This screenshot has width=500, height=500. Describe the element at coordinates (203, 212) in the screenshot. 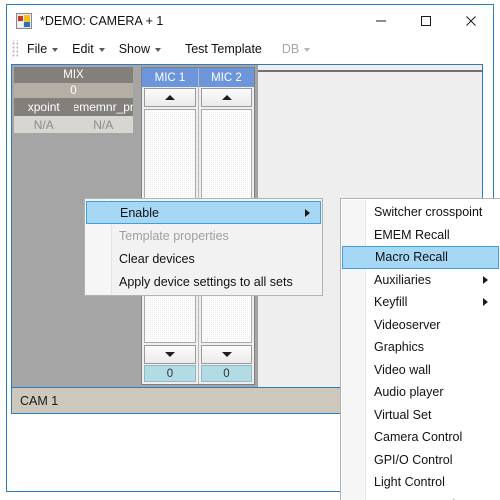

I see `context-menu-item-enable: Enable` at that location.